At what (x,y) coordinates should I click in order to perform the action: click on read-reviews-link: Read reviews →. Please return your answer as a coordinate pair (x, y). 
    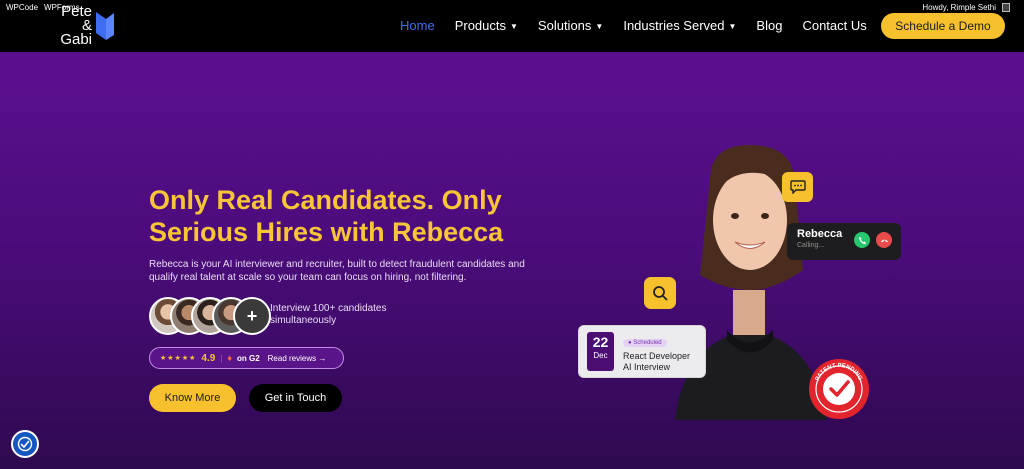
    Looking at the image, I should click on (297, 358).